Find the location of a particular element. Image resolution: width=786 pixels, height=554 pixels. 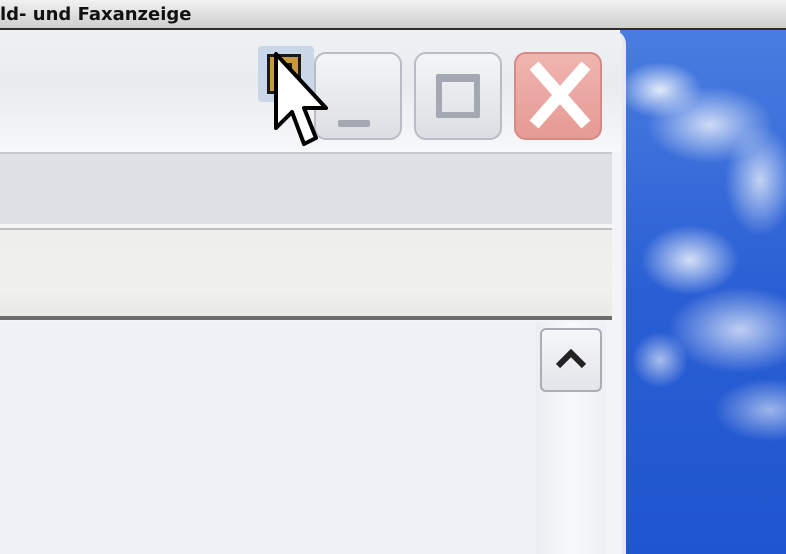

maximize-button is located at coordinates (458, 96).